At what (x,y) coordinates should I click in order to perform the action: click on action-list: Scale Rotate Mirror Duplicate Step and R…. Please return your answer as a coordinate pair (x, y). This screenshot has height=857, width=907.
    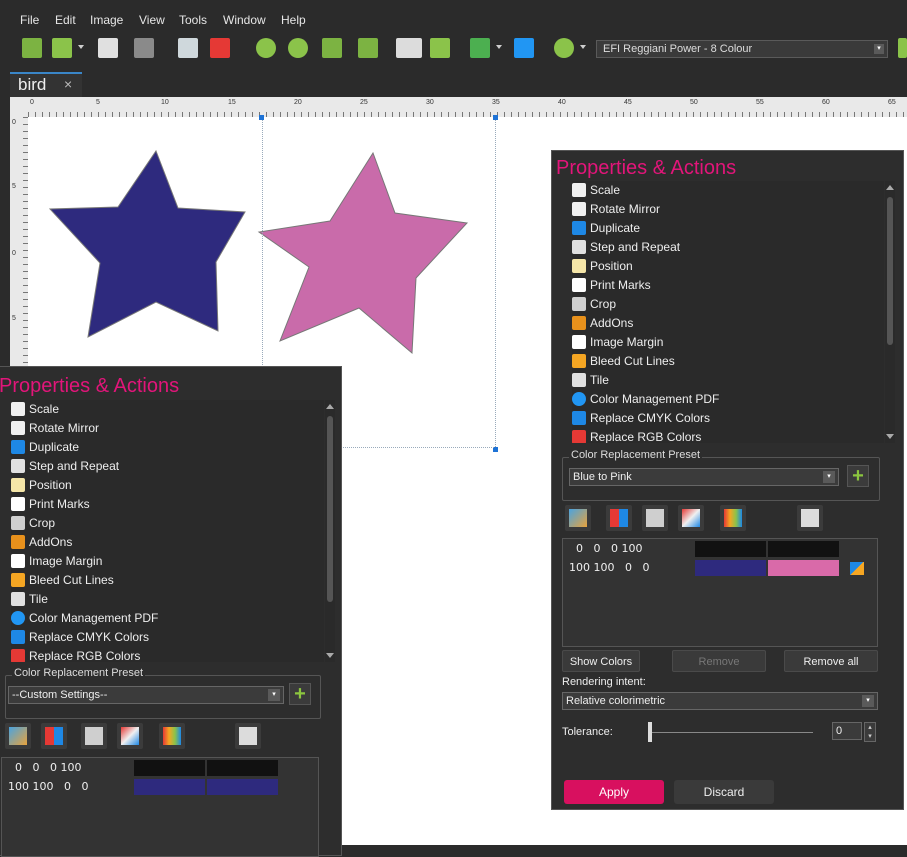
    Looking at the image, I should click on (167, 531).